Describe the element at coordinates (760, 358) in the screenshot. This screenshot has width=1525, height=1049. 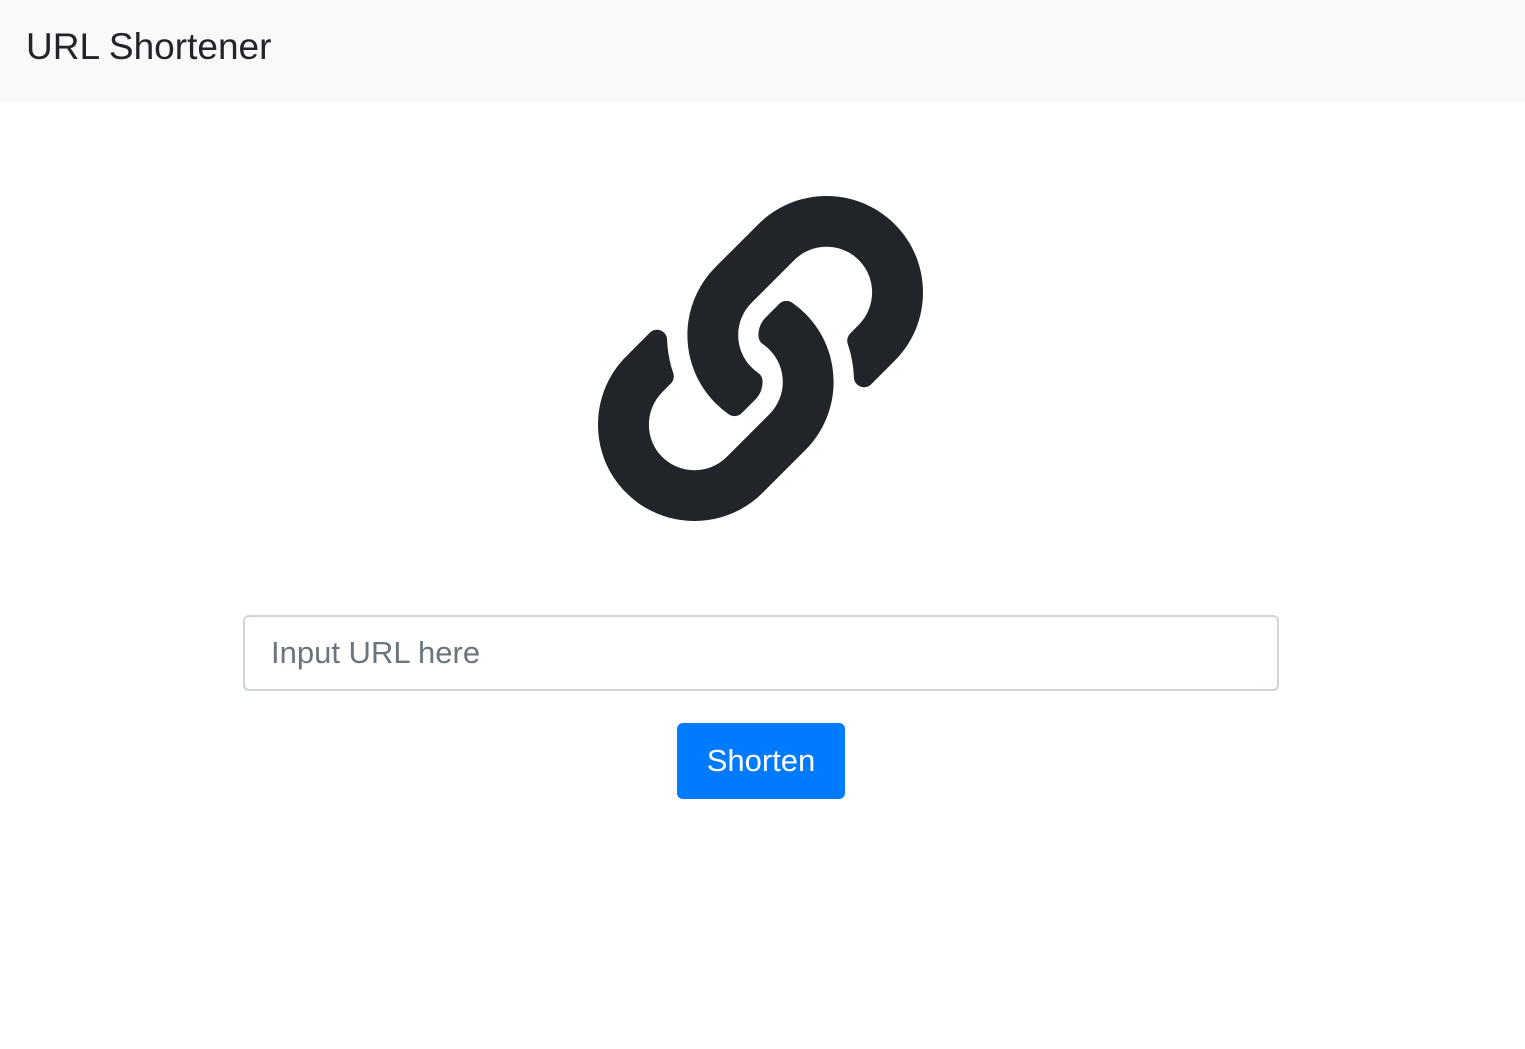
I see `link-icon` at that location.